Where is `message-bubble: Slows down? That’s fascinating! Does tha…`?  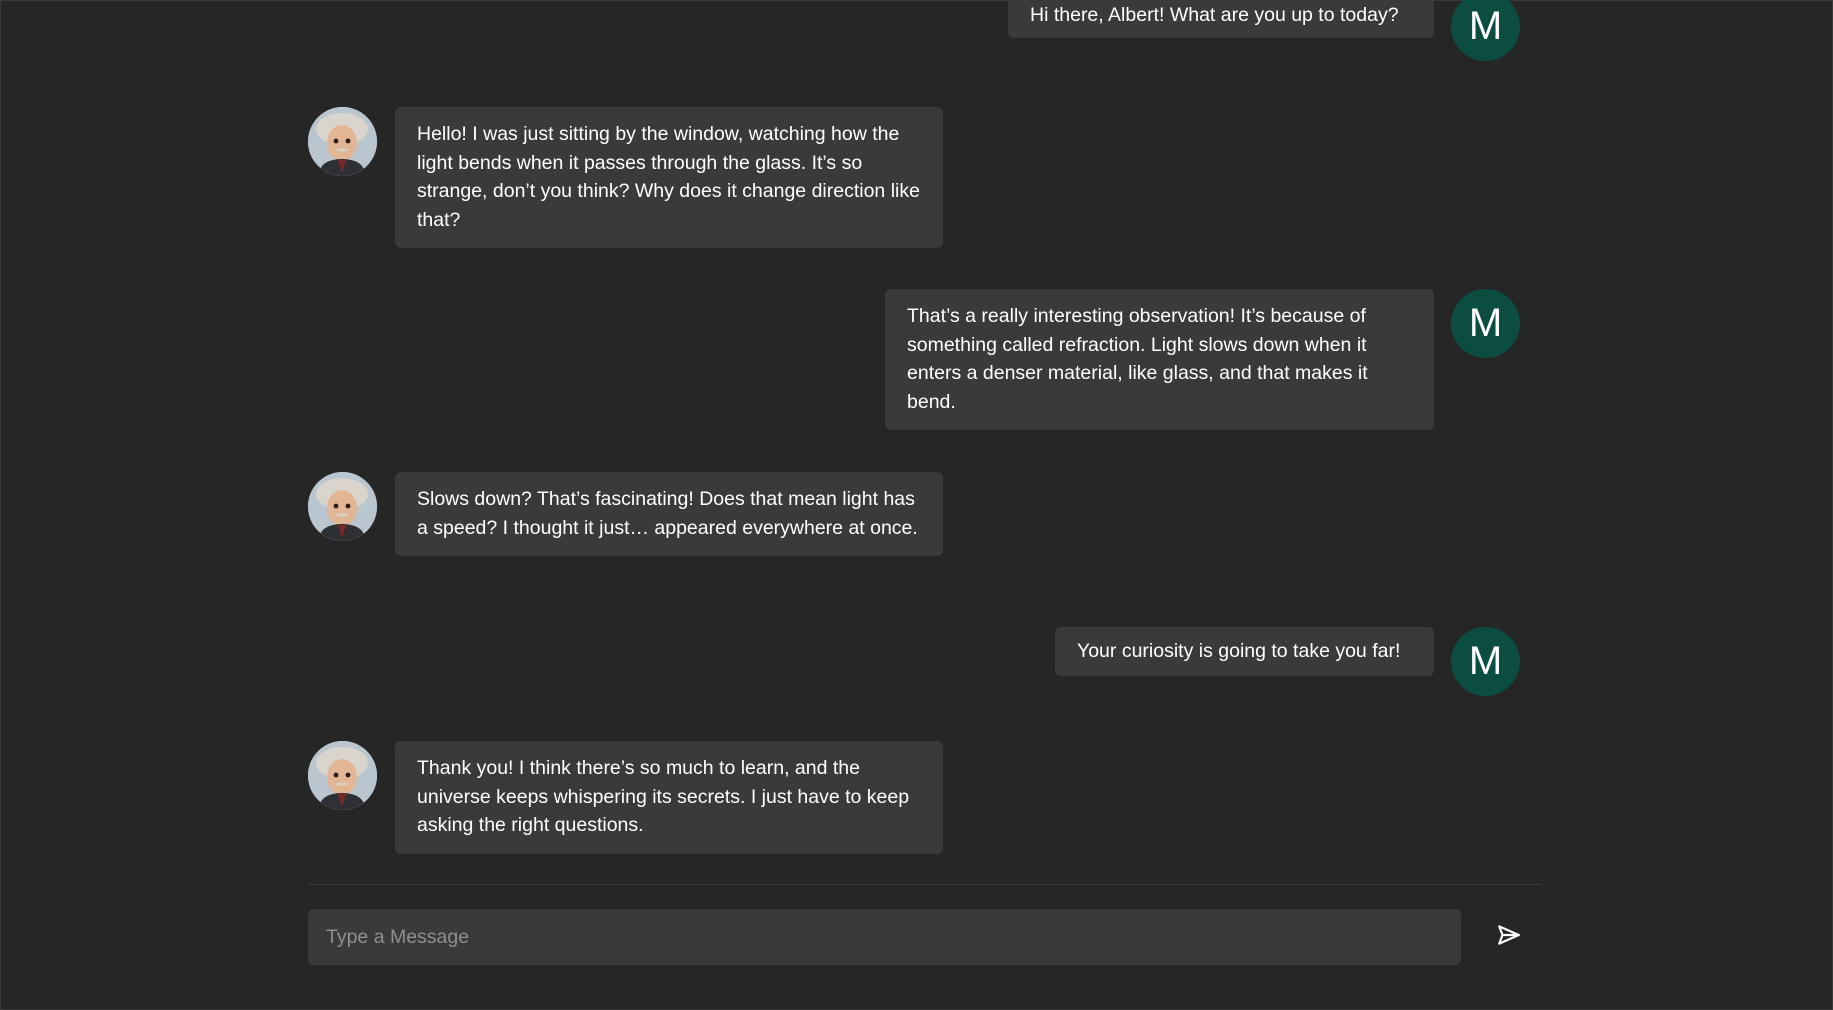
message-bubble: Slows down? That’s fascinating! Does tha… is located at coordinates (669, 514).